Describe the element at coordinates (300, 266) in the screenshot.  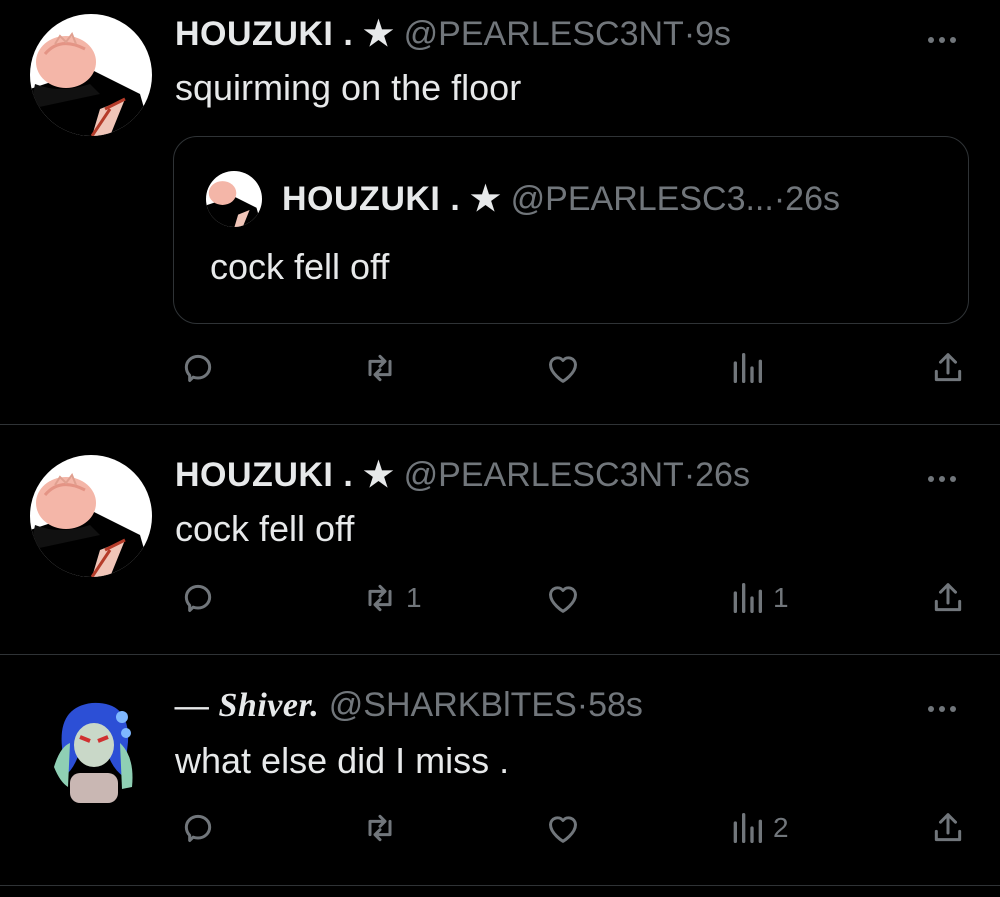
I see `quote-text: cock fell off` at that location.